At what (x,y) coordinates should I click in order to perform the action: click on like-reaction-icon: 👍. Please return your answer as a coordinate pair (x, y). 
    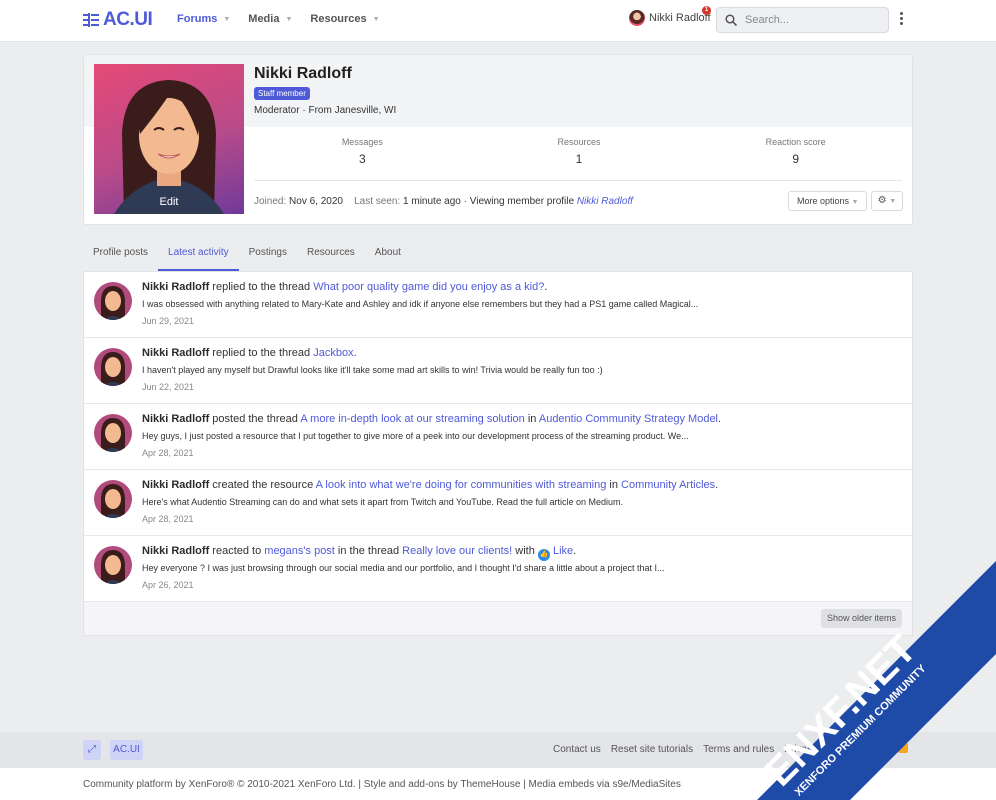
    Looking at the image, I should click on (543, 555).